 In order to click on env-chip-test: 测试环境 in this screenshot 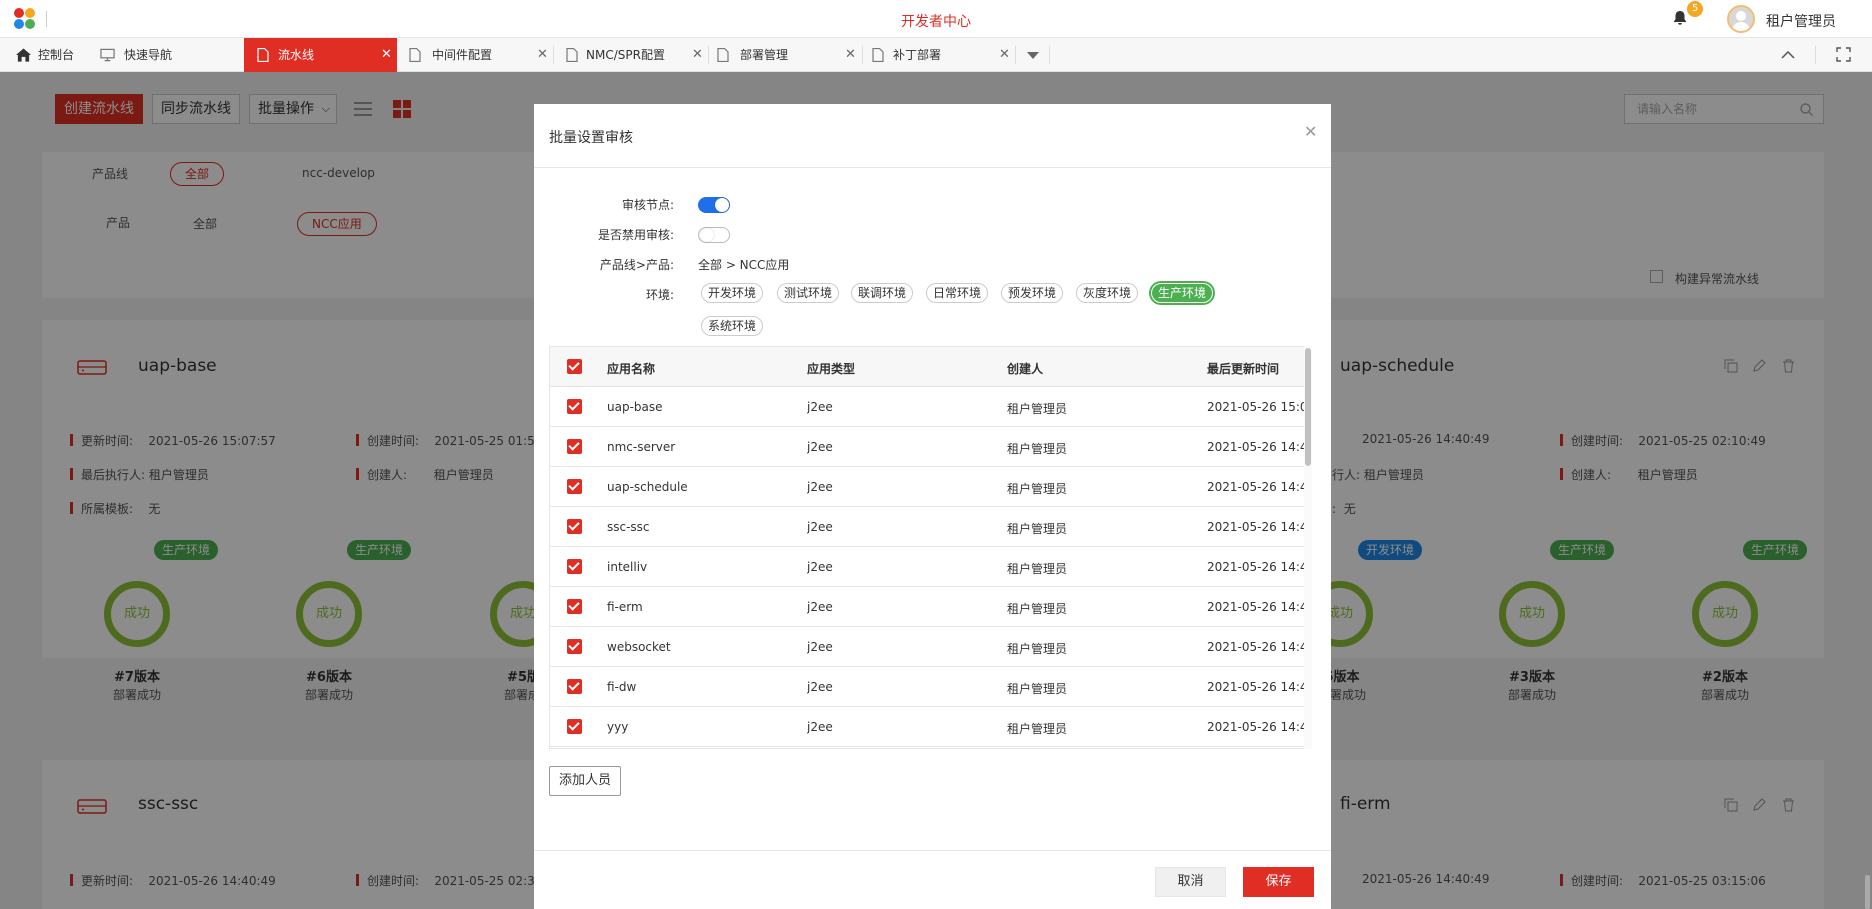, I will do `click(808, 293)`.